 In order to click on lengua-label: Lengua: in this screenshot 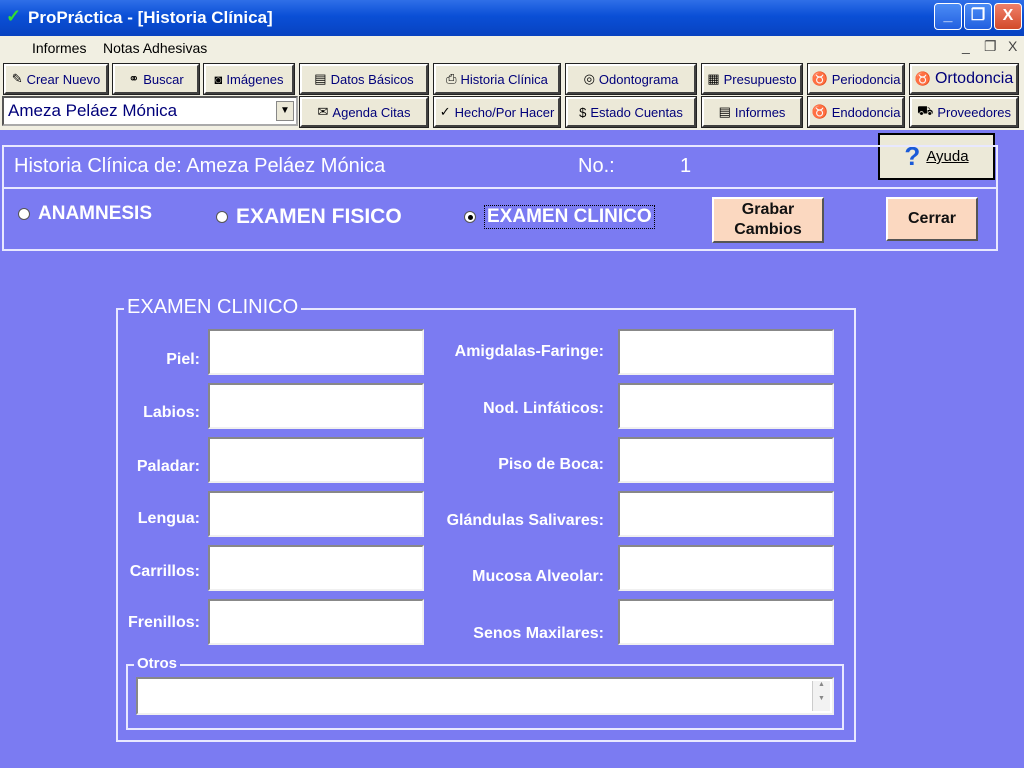, I will do `click(168, 518)`.